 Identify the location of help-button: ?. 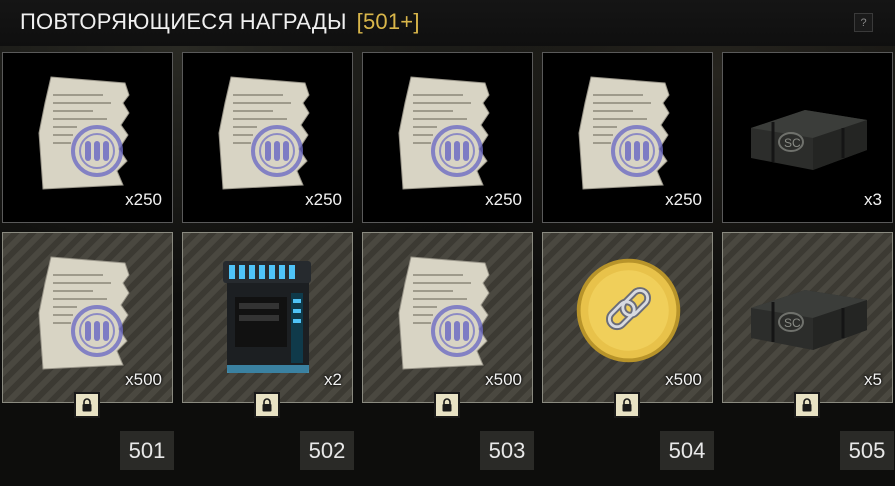
(863, 22).